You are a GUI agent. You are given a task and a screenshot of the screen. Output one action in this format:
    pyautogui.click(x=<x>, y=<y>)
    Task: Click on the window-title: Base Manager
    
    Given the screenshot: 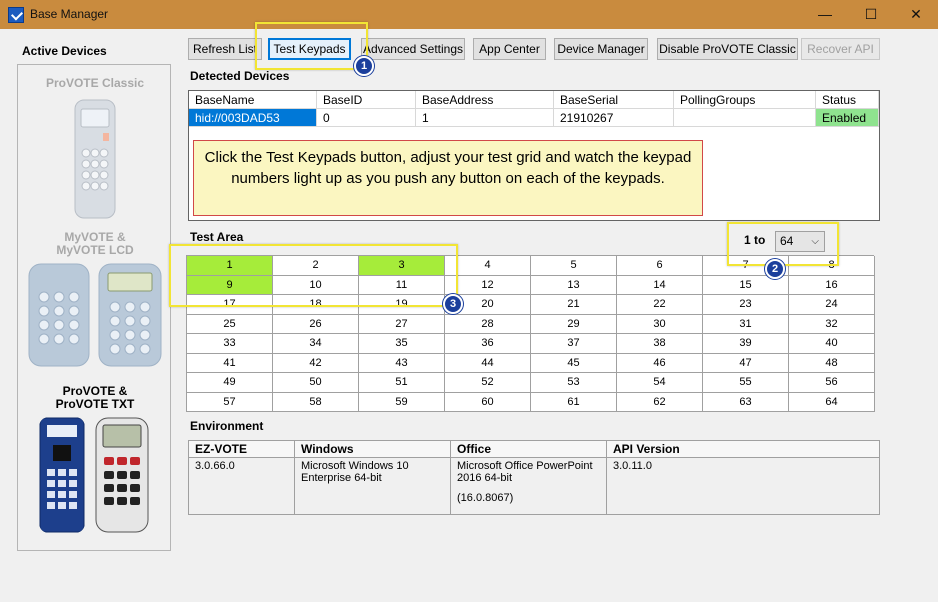 What is the action you would take?
    pyautogui.click(x=69, y=14)
    